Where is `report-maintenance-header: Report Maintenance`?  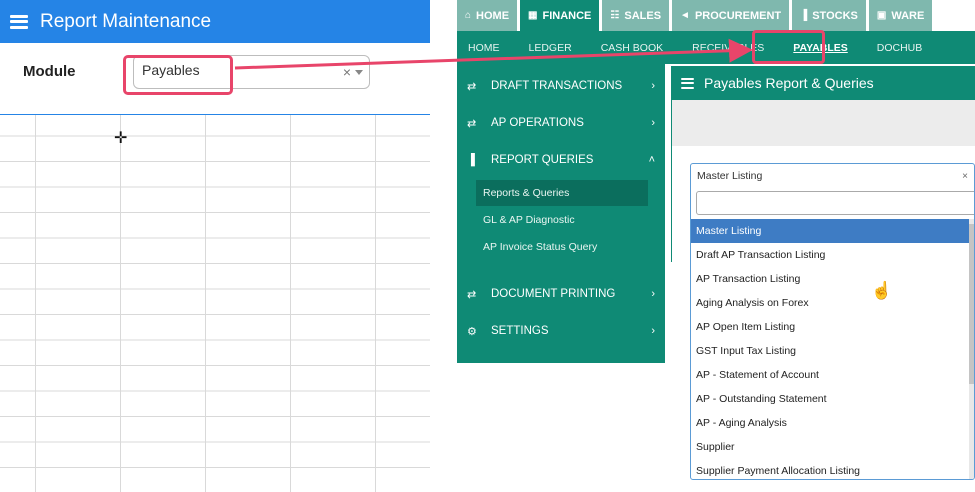
report-maintenance-header: Report Maintenance is located at coordinates (215, 21).